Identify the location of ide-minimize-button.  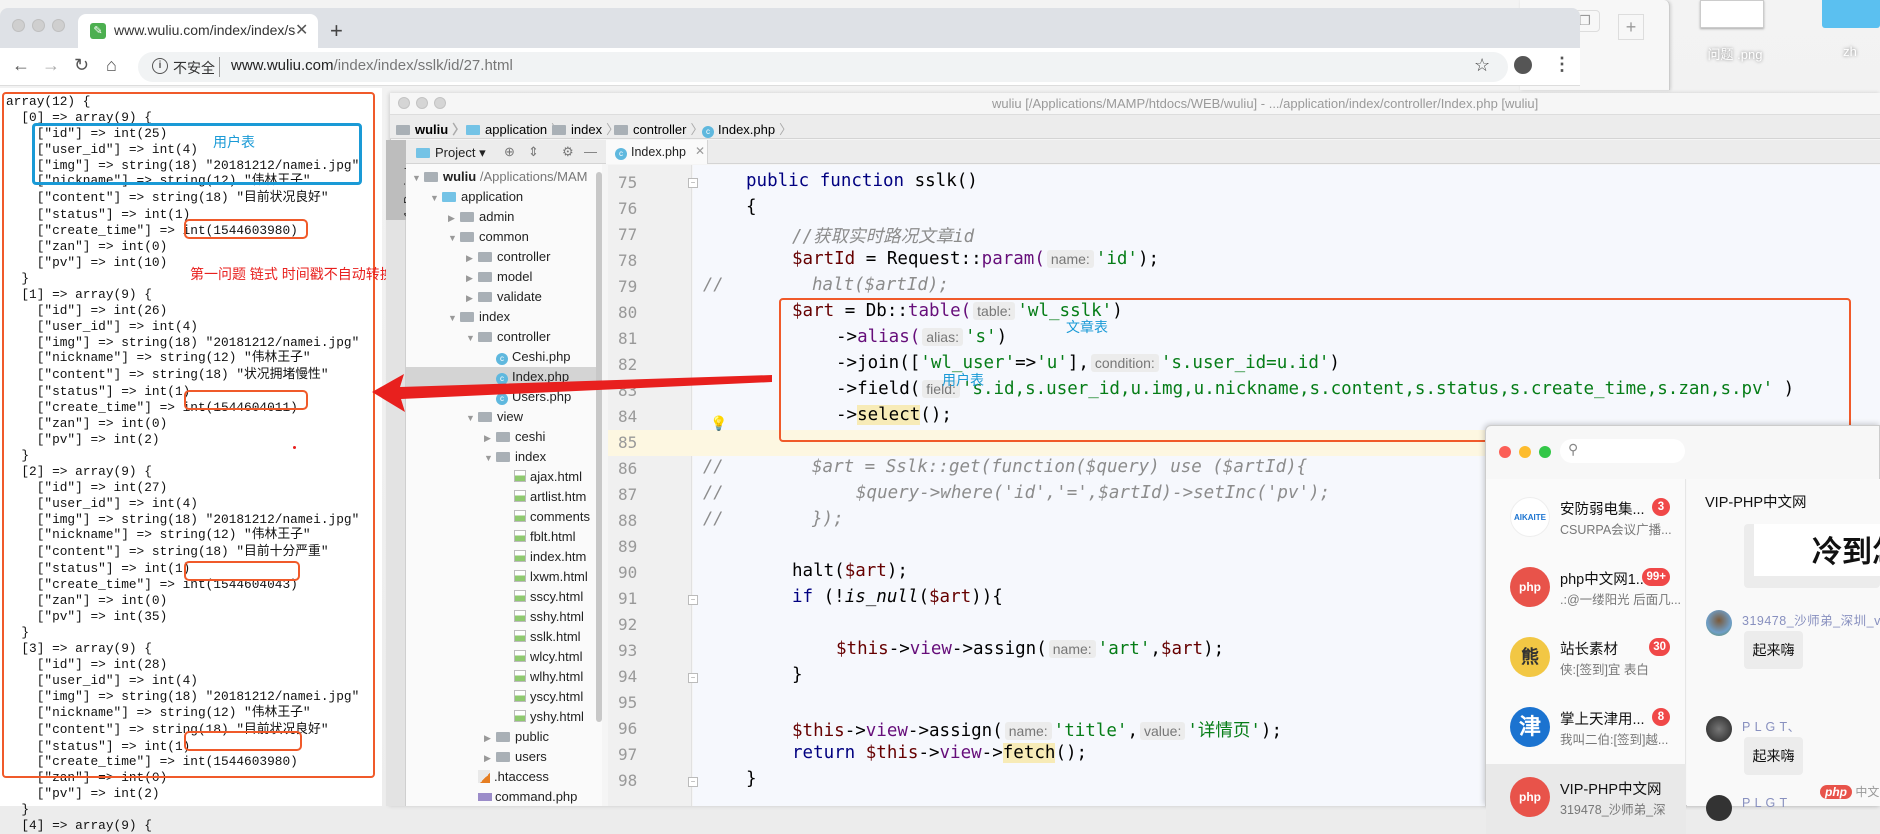
(422, 103).